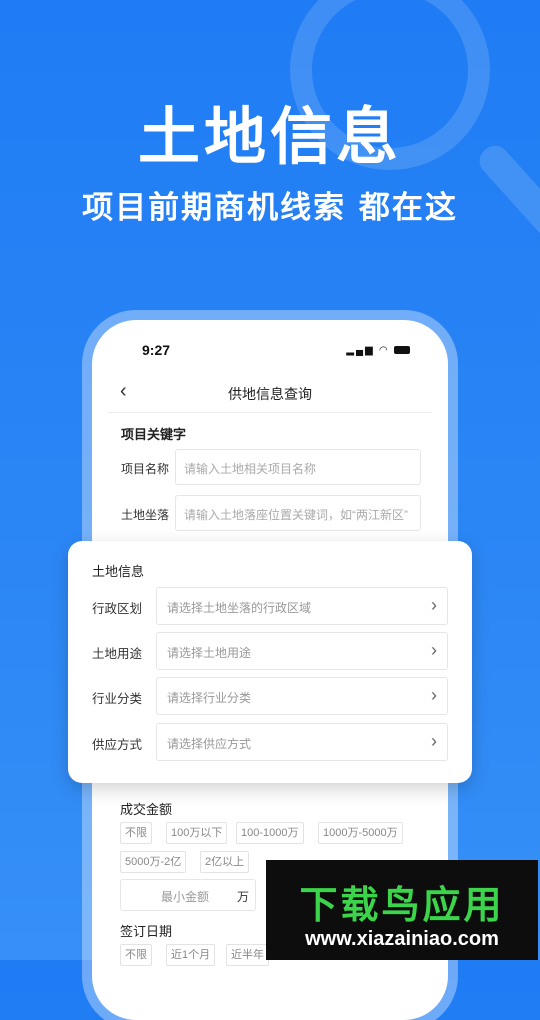 The width and height of the screenshot is (540, 1020). Describe the element at coordinates (209, 744) in the screenshot. I see `supply-method-placeholder: 请选择供应方式` at that location.